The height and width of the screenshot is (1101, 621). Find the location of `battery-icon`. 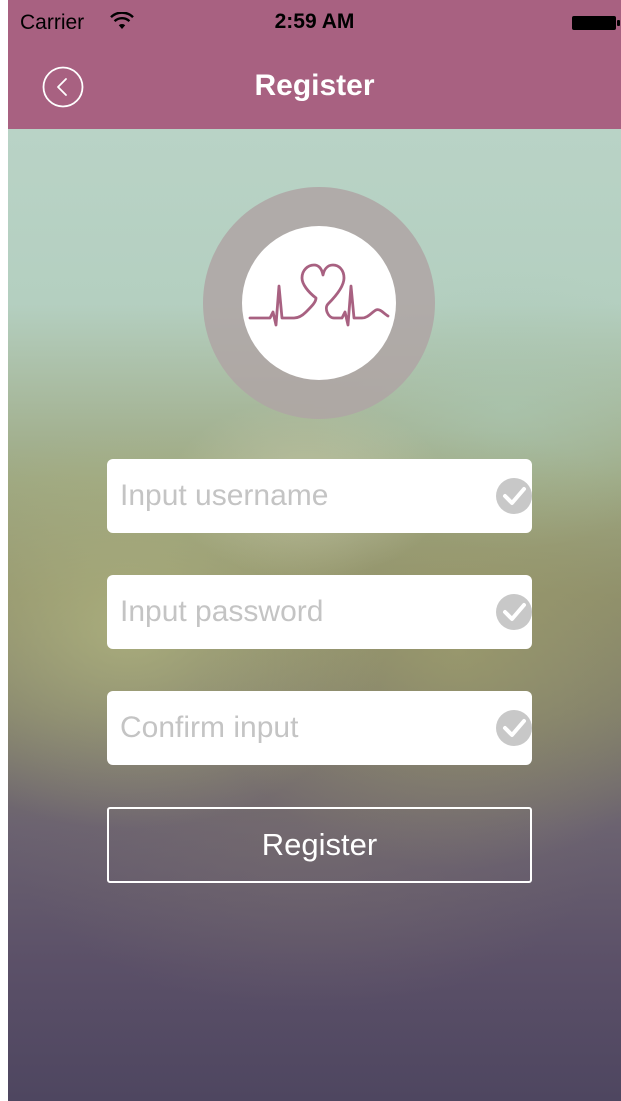

battery-icon is located at coordinates (596, 23).